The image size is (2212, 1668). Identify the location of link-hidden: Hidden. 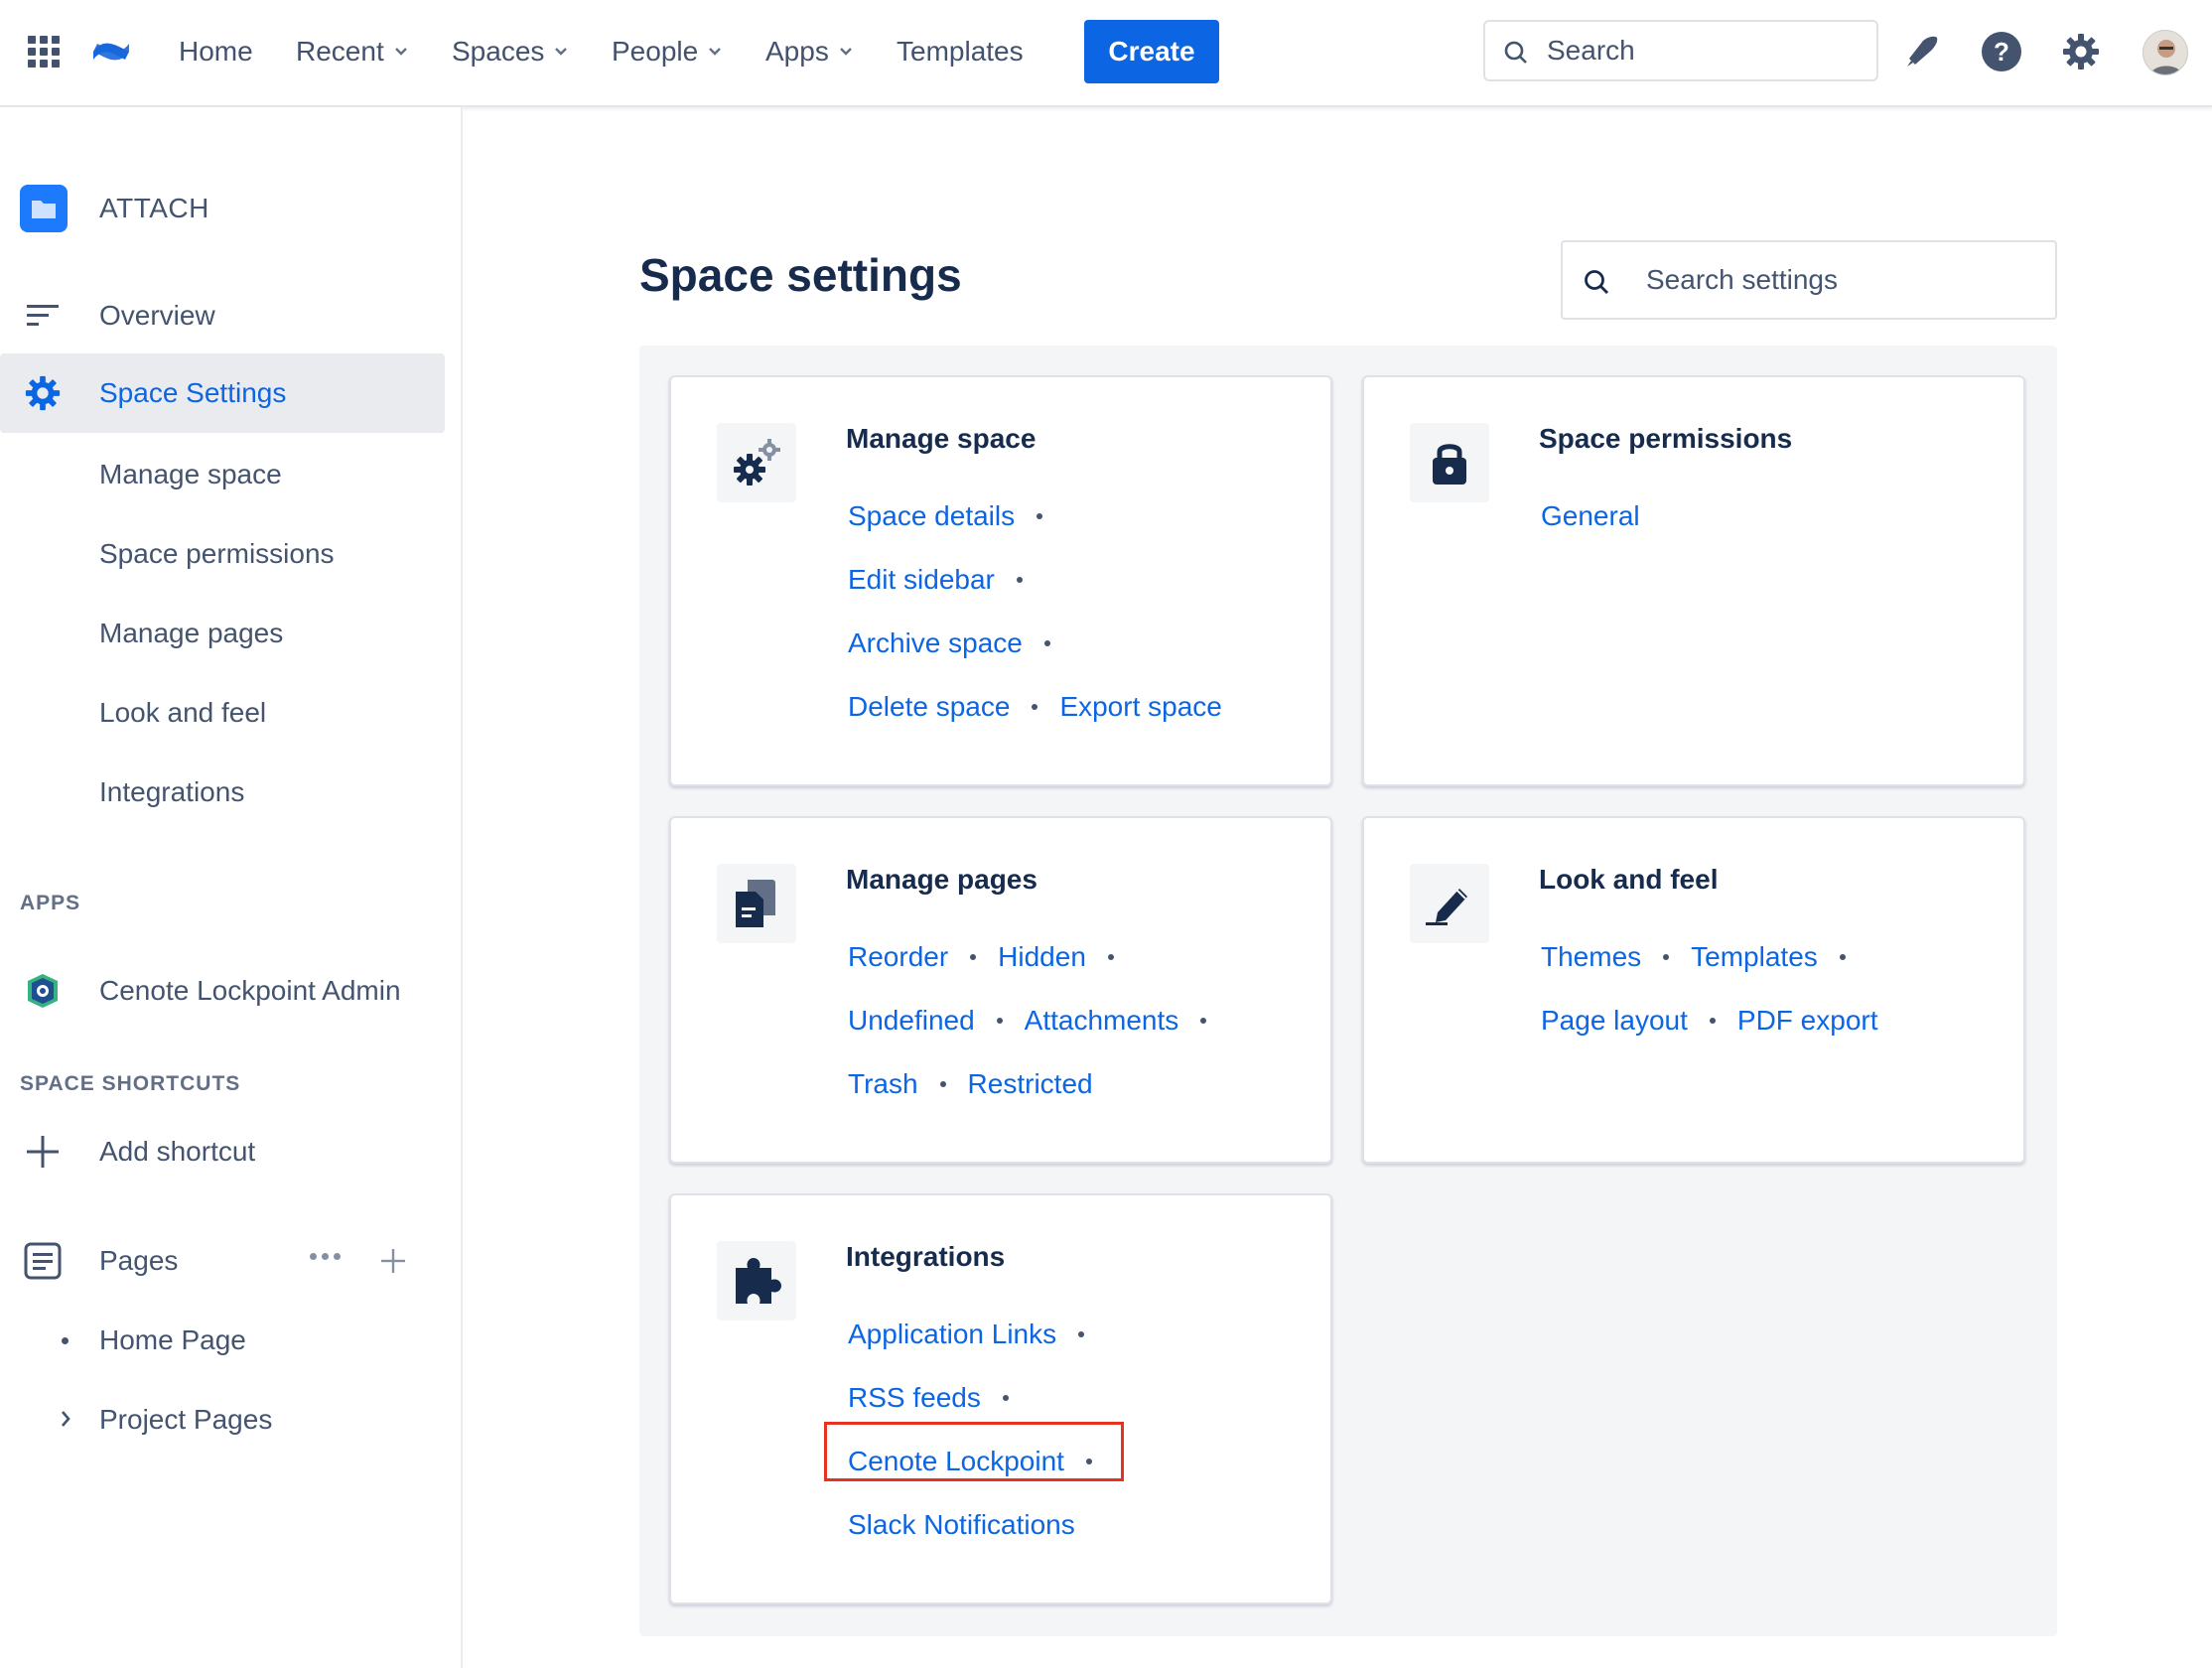
(1042, 957).